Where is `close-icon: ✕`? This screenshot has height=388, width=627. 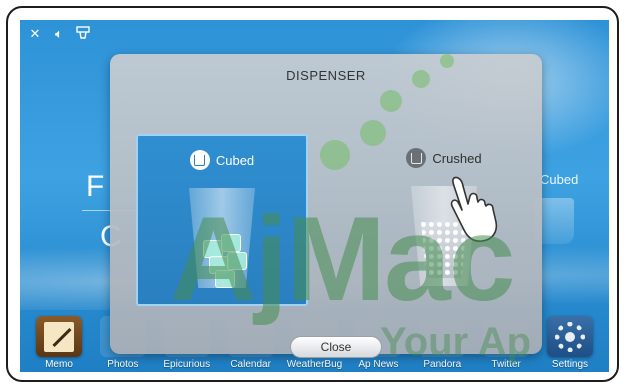 close-icon: ✕ is located at coordinates (35, 35).